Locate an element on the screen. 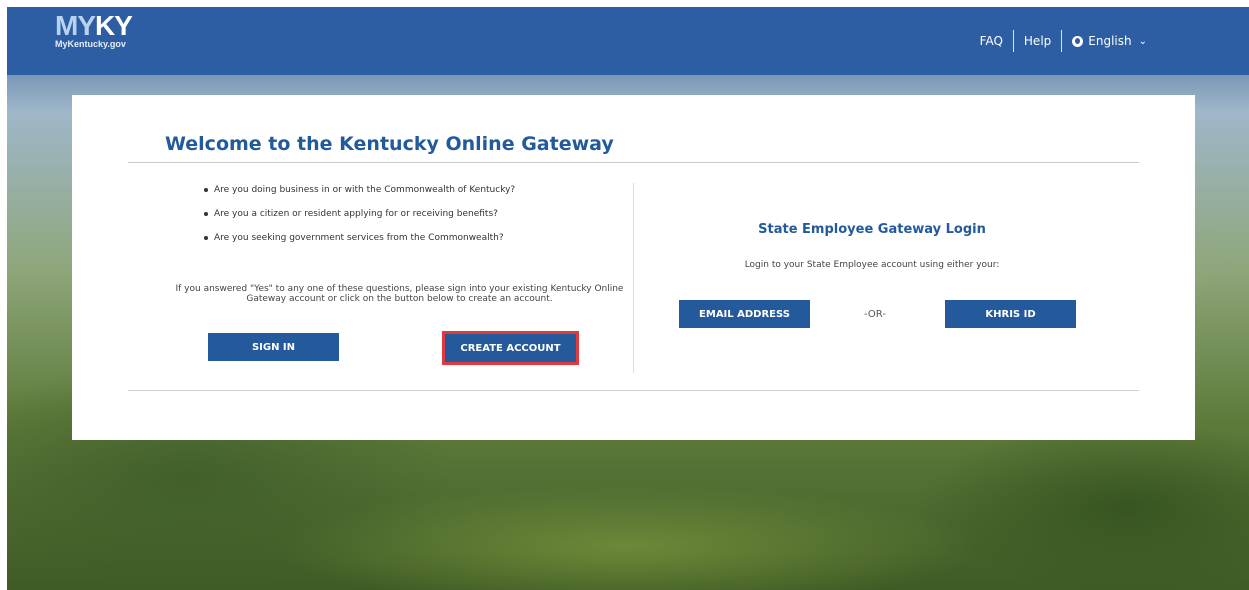 This screenshot has height=590, width=1249. myky-logo: MYKY MyKentucky.gov is located at coordinates (94, 30).